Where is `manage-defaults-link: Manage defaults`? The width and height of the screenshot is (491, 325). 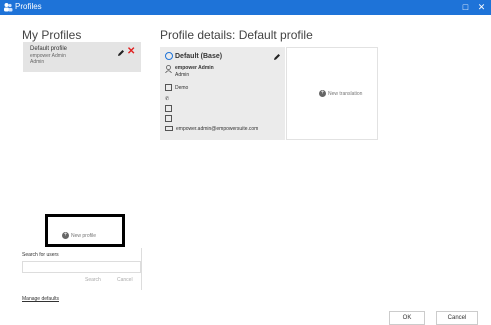
manage-defaults-link: Manage defaults is located at coordinates (40, 299).